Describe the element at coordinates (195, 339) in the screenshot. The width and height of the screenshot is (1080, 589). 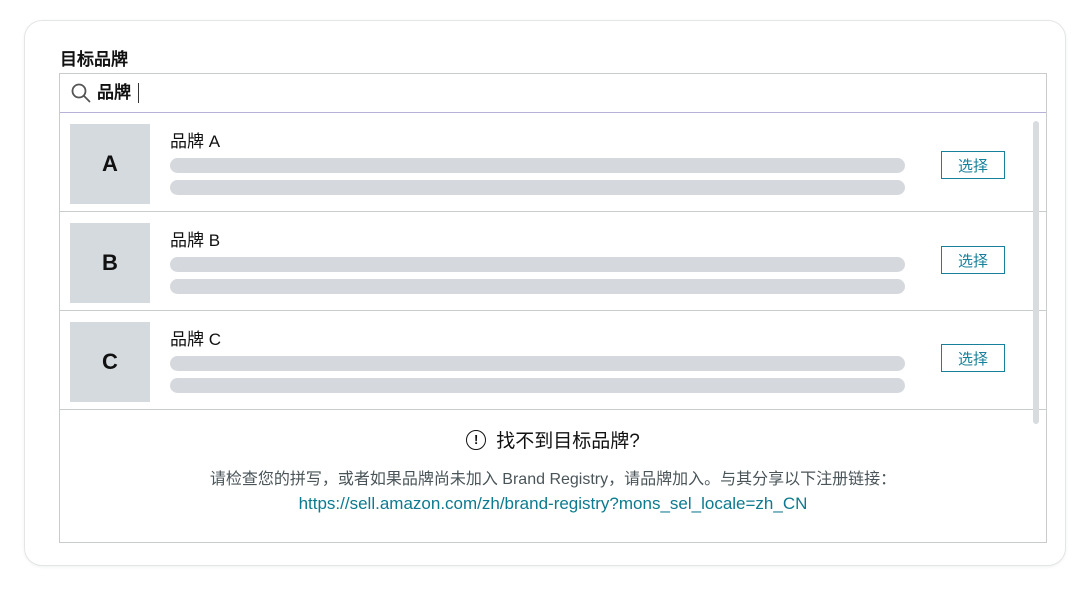
I see `brand-name: 品牌 C` at that location.